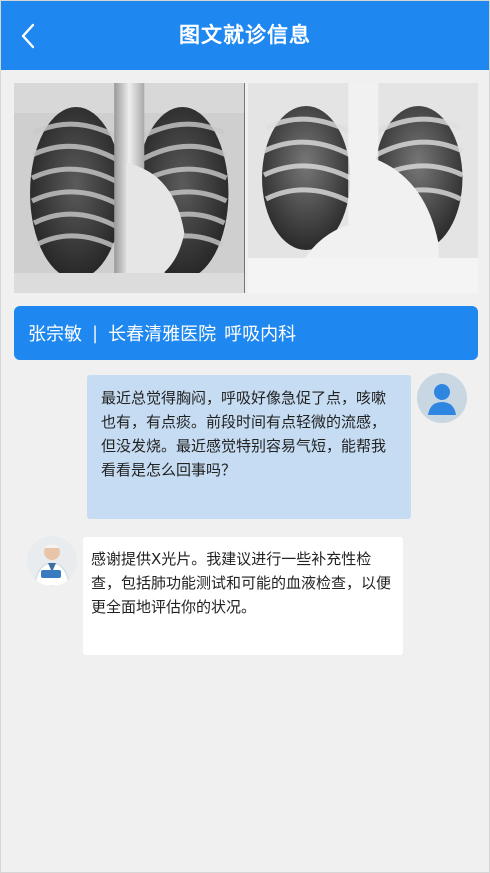 Image resolution: width=490 pixels, height=873 pixels. I want to click on page-title: 图文就诊信息, so click(245, 35).